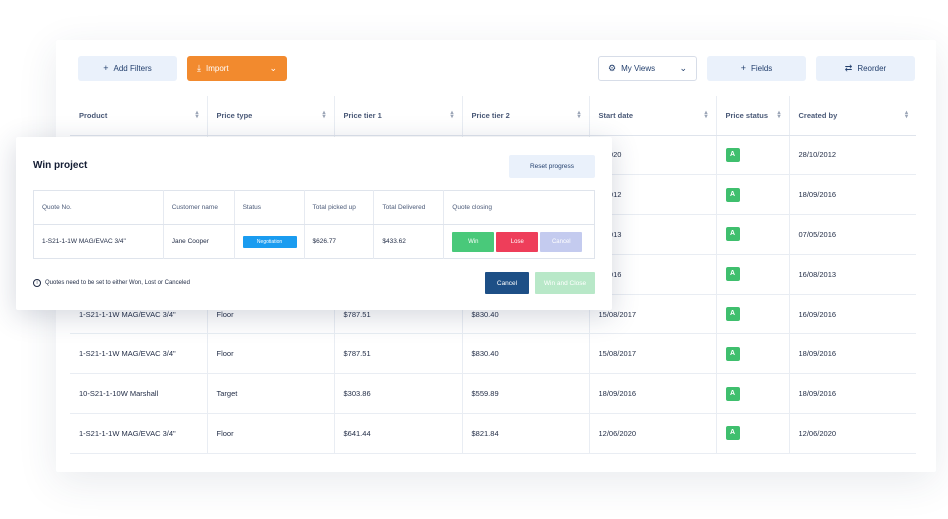  Describe the element at coordinates (652, 354) in the screenshot. I see `start-date-cell: 15/08/2017` at that location.